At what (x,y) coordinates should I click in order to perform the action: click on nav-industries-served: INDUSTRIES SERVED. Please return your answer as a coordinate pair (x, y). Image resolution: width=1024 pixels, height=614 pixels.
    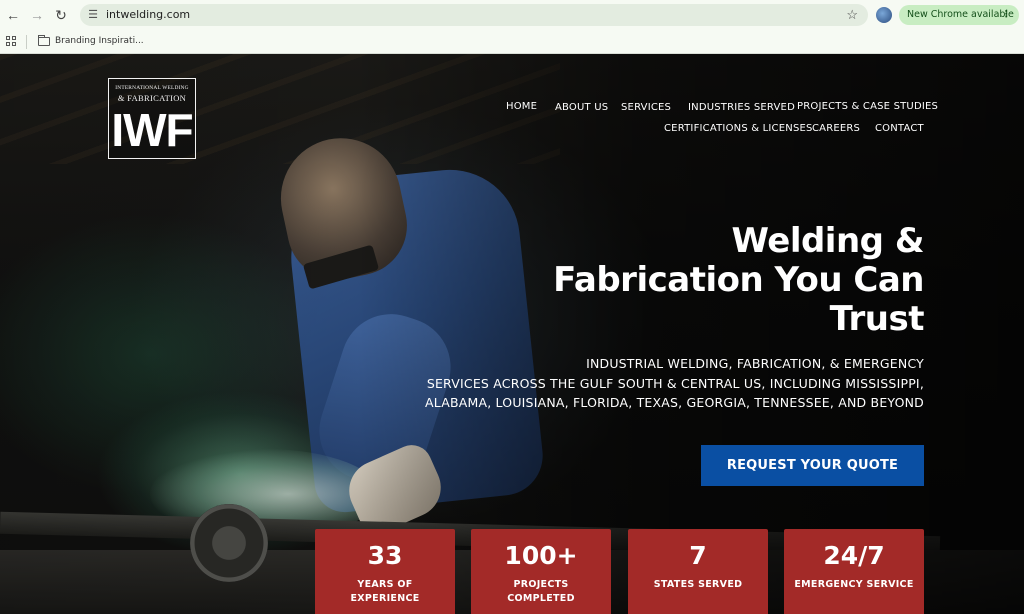
    Looking at the image, I should click on (741, 107).